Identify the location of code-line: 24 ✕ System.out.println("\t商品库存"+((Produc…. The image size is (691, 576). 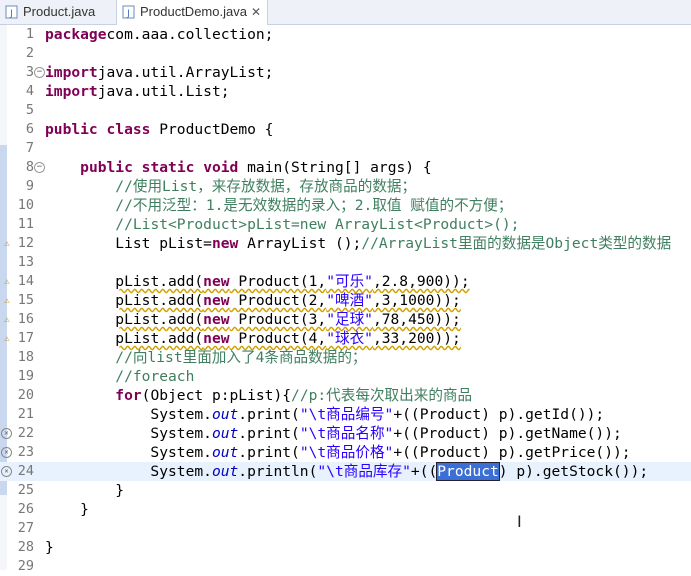
(345, 471).